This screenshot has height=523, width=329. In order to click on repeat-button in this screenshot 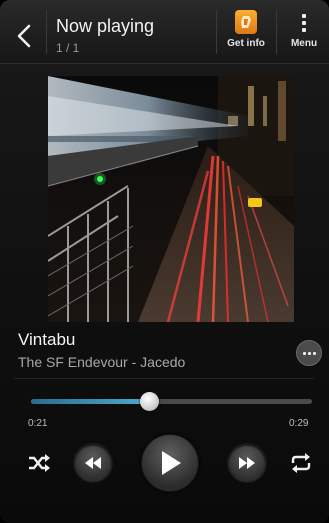, I will do `click(301, 463)`.